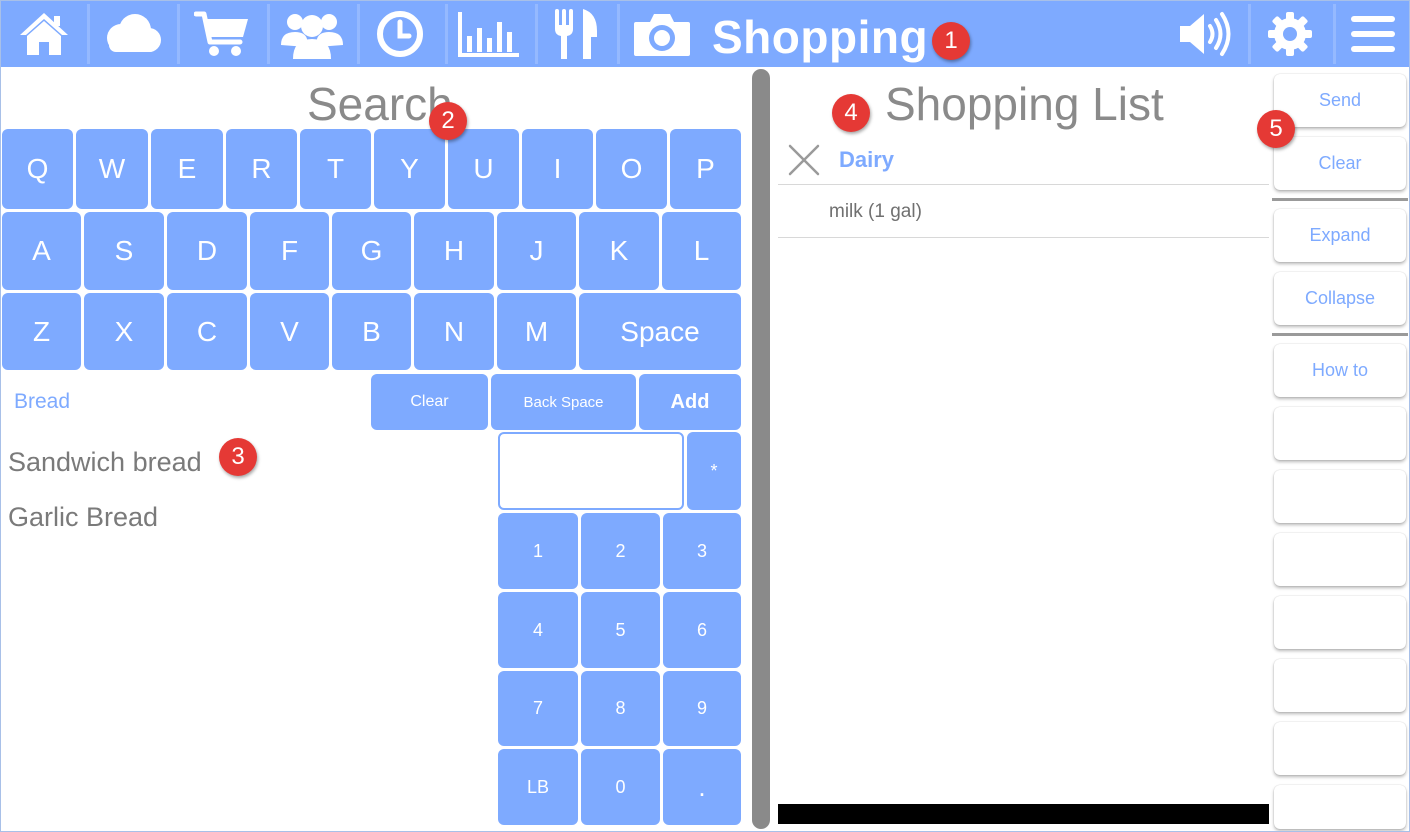 The height and width of the screenshot is (832, 1410). I want to click on menu-button, so click(1373, 34).